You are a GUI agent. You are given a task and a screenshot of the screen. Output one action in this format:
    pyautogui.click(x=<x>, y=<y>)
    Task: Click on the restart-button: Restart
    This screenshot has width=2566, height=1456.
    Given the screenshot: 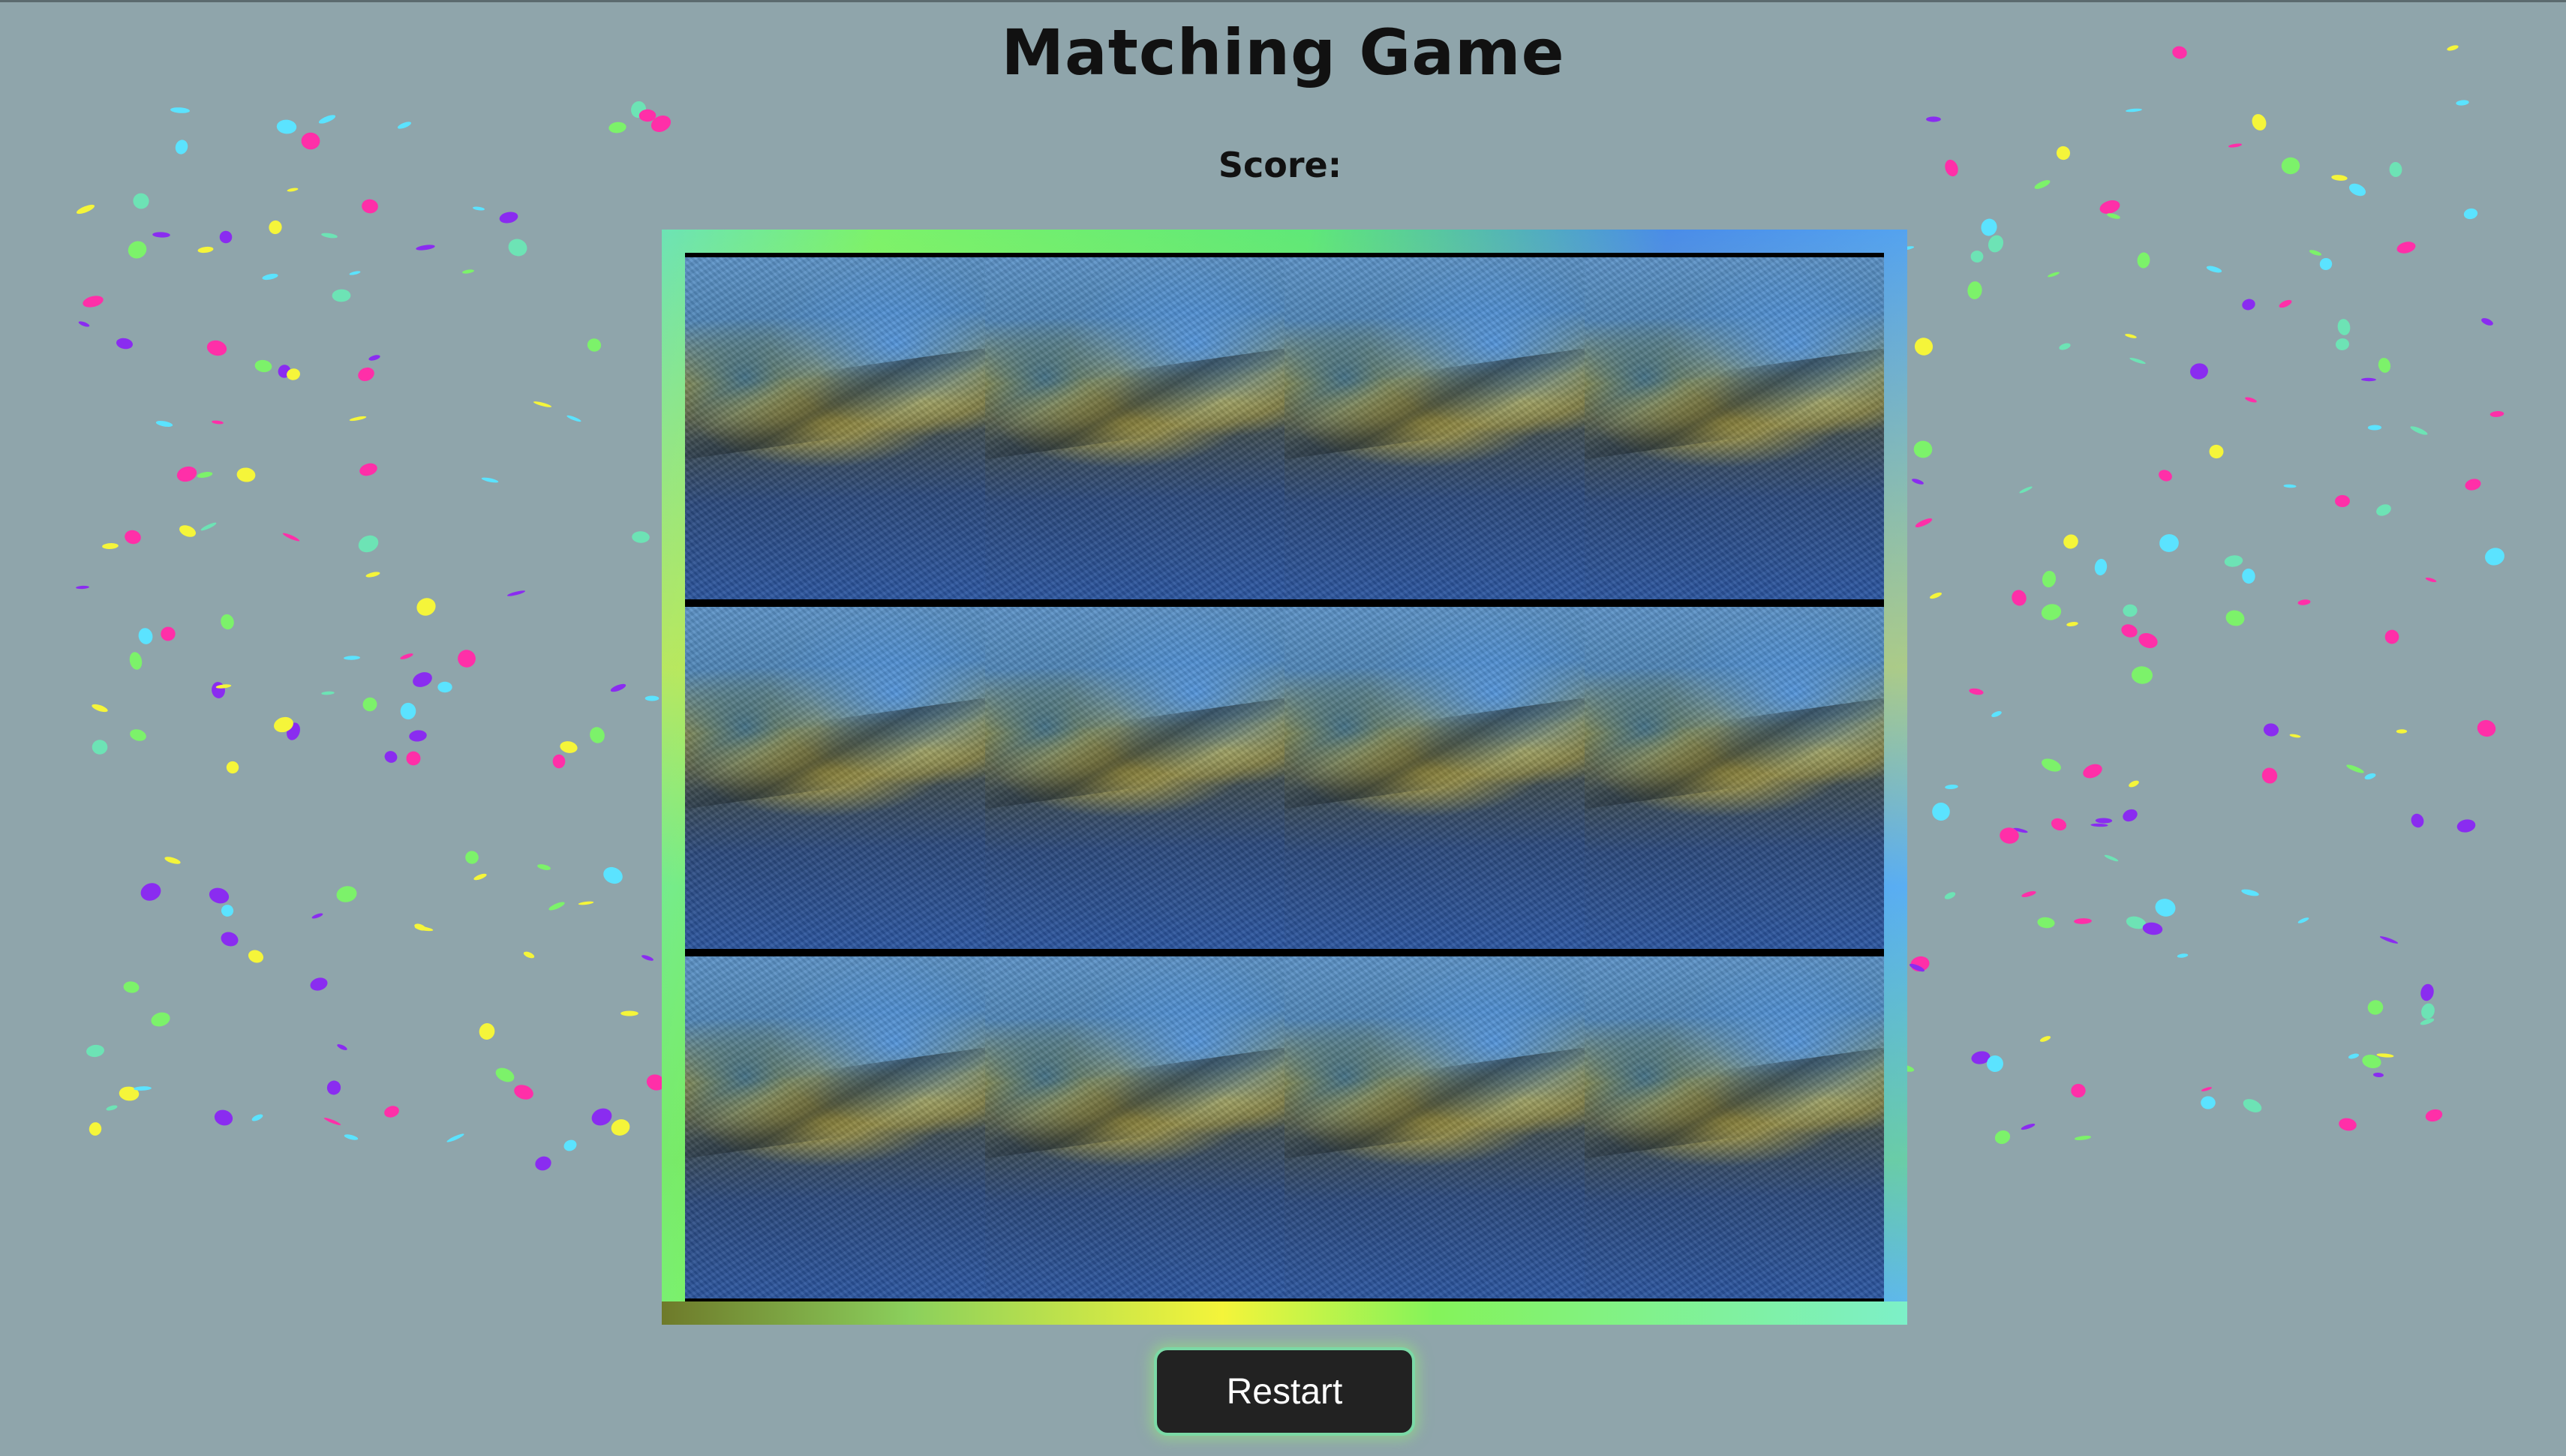 What is the action you would take?
    pyautogui.click(x=1284, y=1391)
    